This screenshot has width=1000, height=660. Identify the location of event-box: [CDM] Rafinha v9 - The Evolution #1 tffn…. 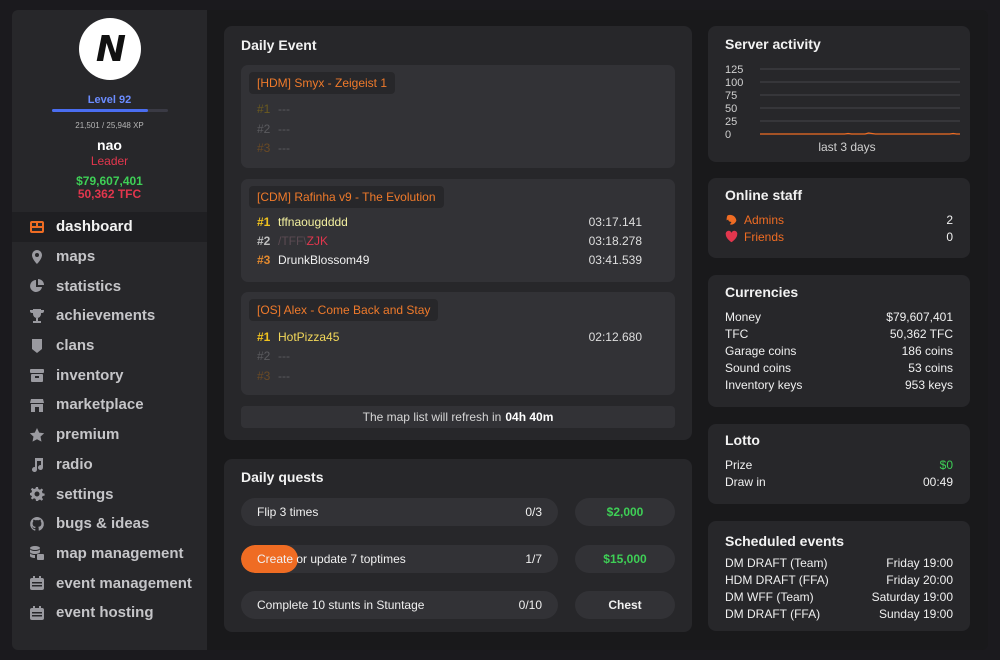
(458, 230).